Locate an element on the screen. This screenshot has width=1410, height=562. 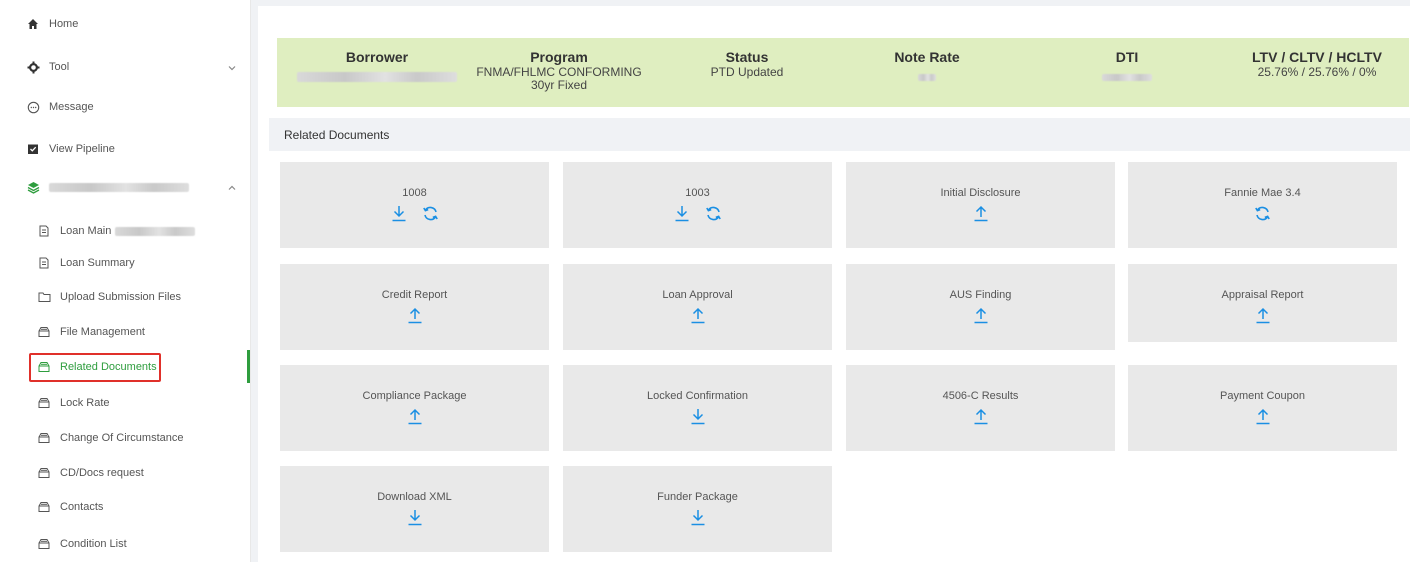
document-card: Locked Confirmation is located at coordinates (697, 408).